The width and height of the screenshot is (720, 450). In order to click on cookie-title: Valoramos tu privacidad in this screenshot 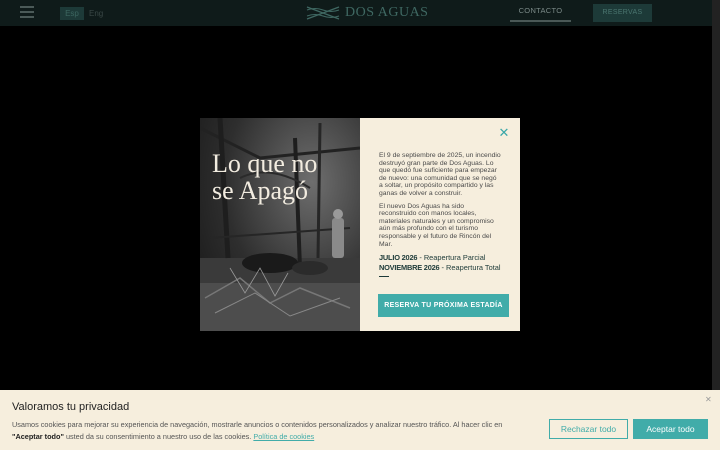, I will do `click(71, 407)`.